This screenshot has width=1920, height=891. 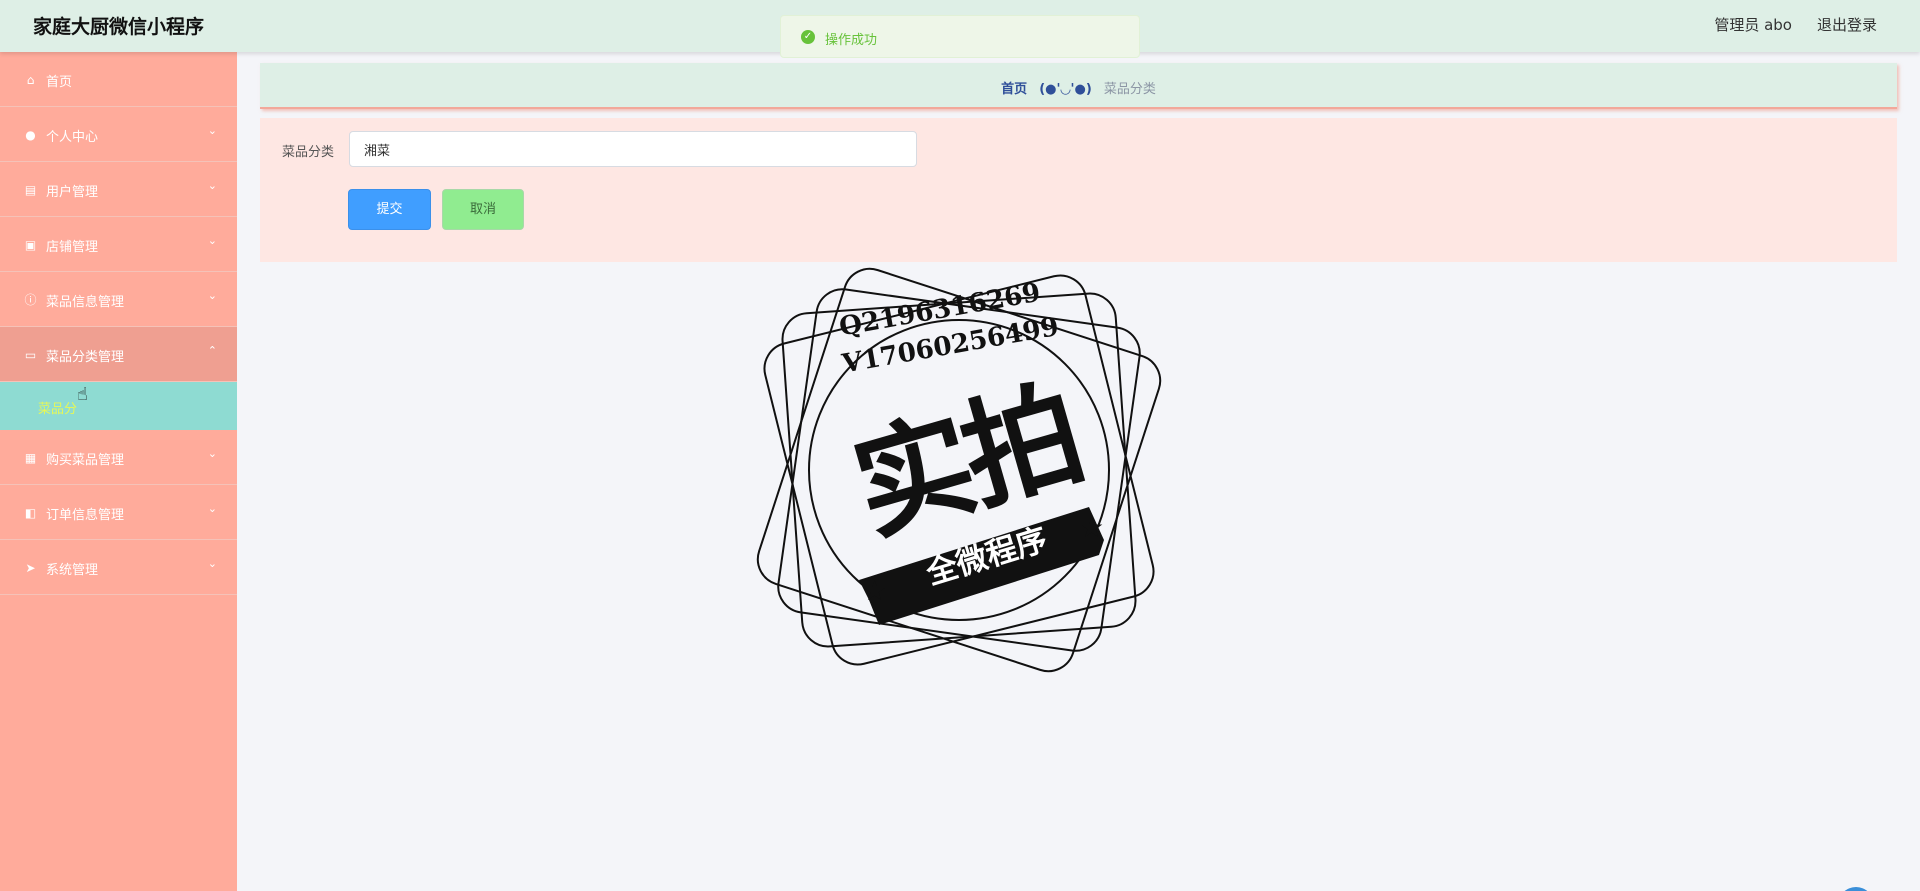 I want to click on info-icon: ⓘ, so click(x=30, y=300).